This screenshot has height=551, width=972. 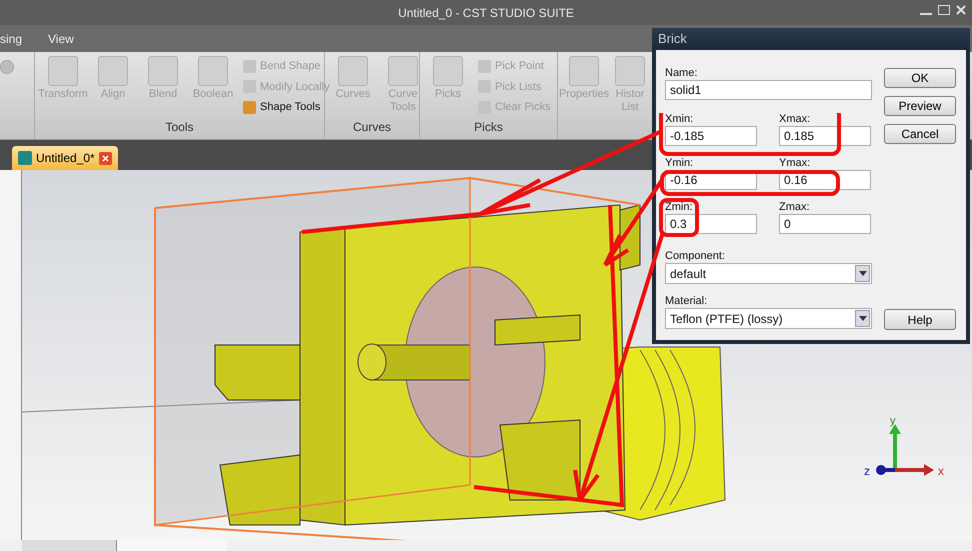 I want to click on field-label: Component:, so click(x=695, y=256).